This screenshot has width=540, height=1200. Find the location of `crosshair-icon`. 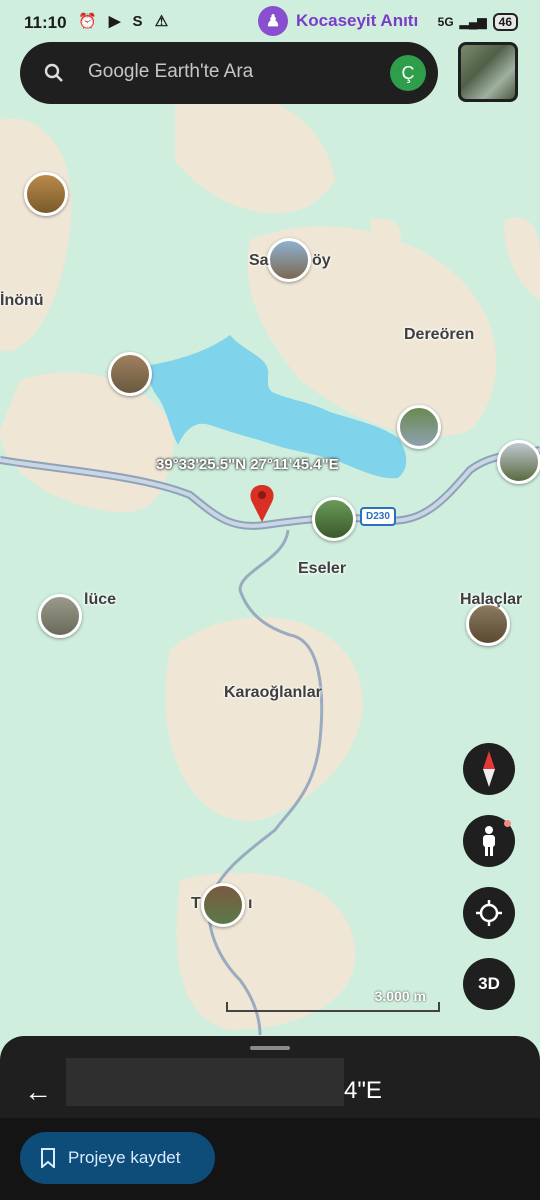

crosshair-icon is located at coordinates (489, 913).